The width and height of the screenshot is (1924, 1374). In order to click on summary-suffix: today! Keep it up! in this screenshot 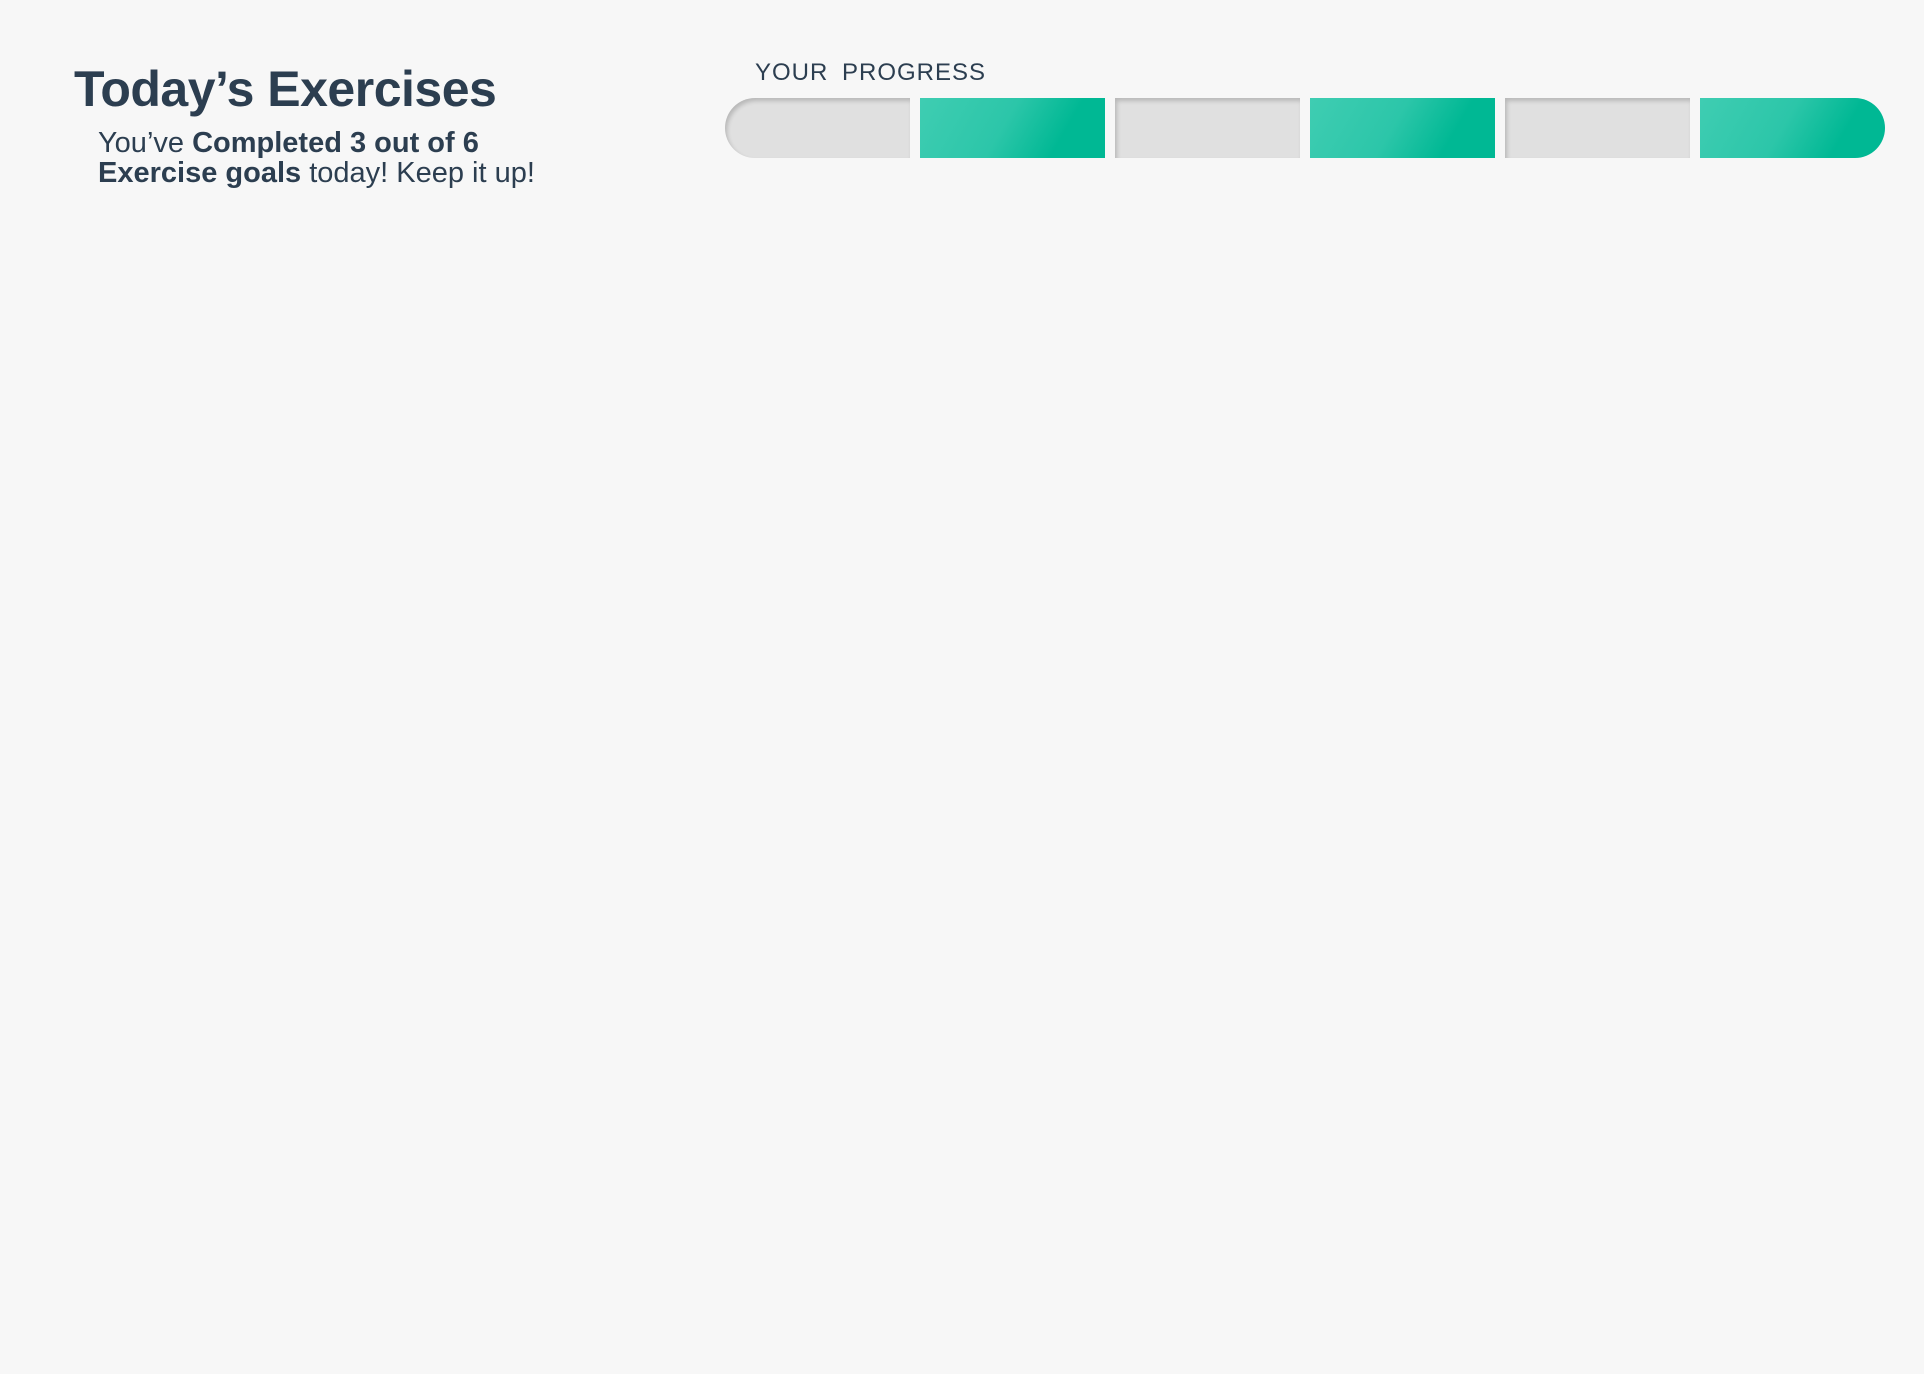, I will do `click(418, 173)`.